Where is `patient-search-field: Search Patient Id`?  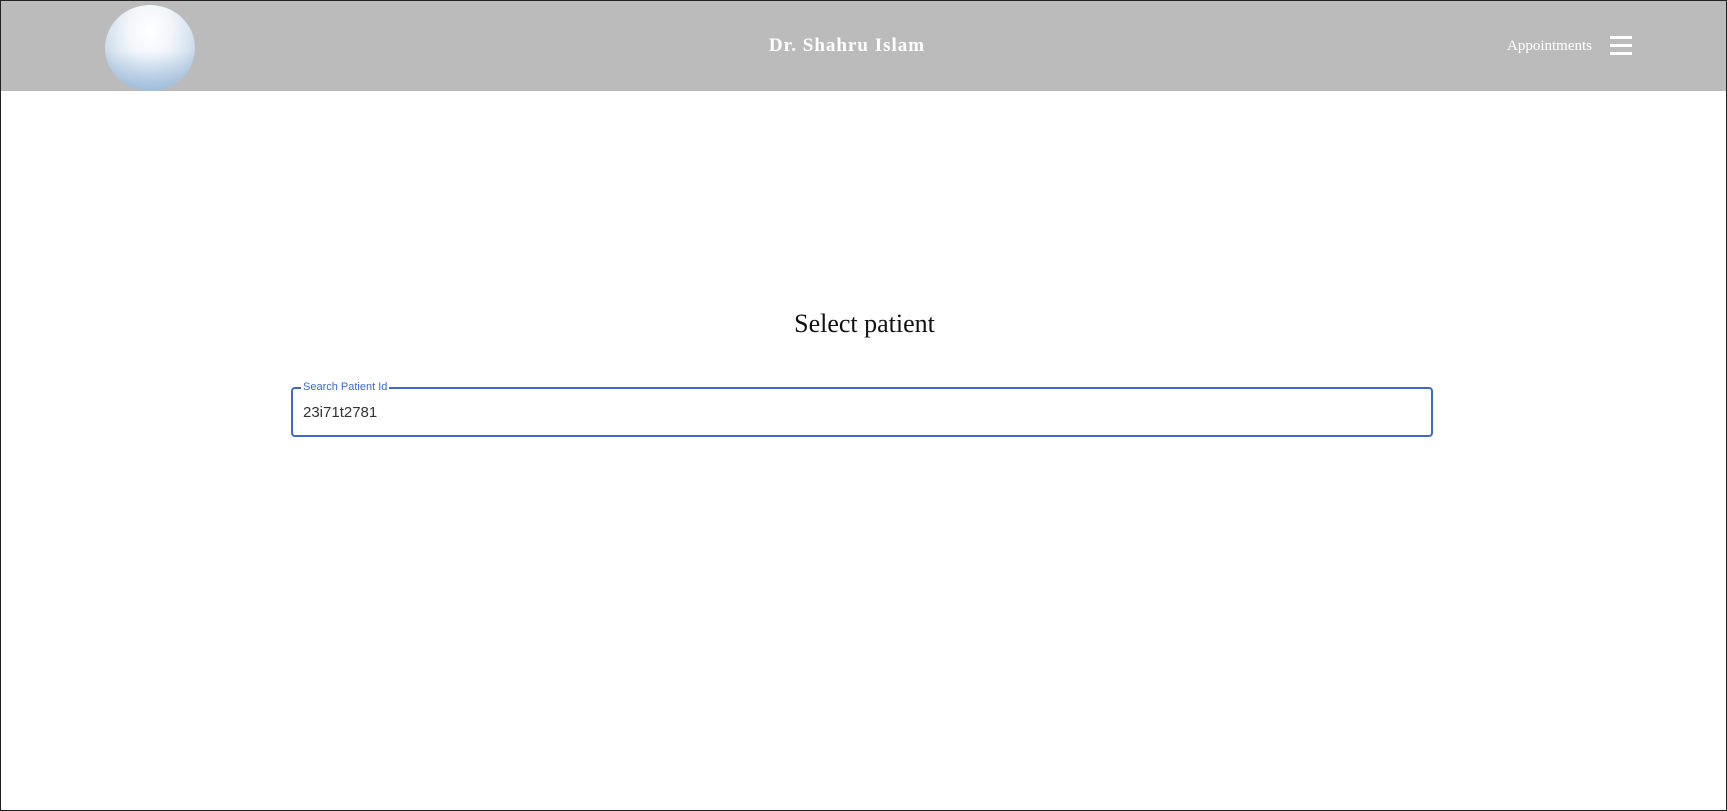 patient-search-field: Search Patient Id is located at coordinates (862, 409).